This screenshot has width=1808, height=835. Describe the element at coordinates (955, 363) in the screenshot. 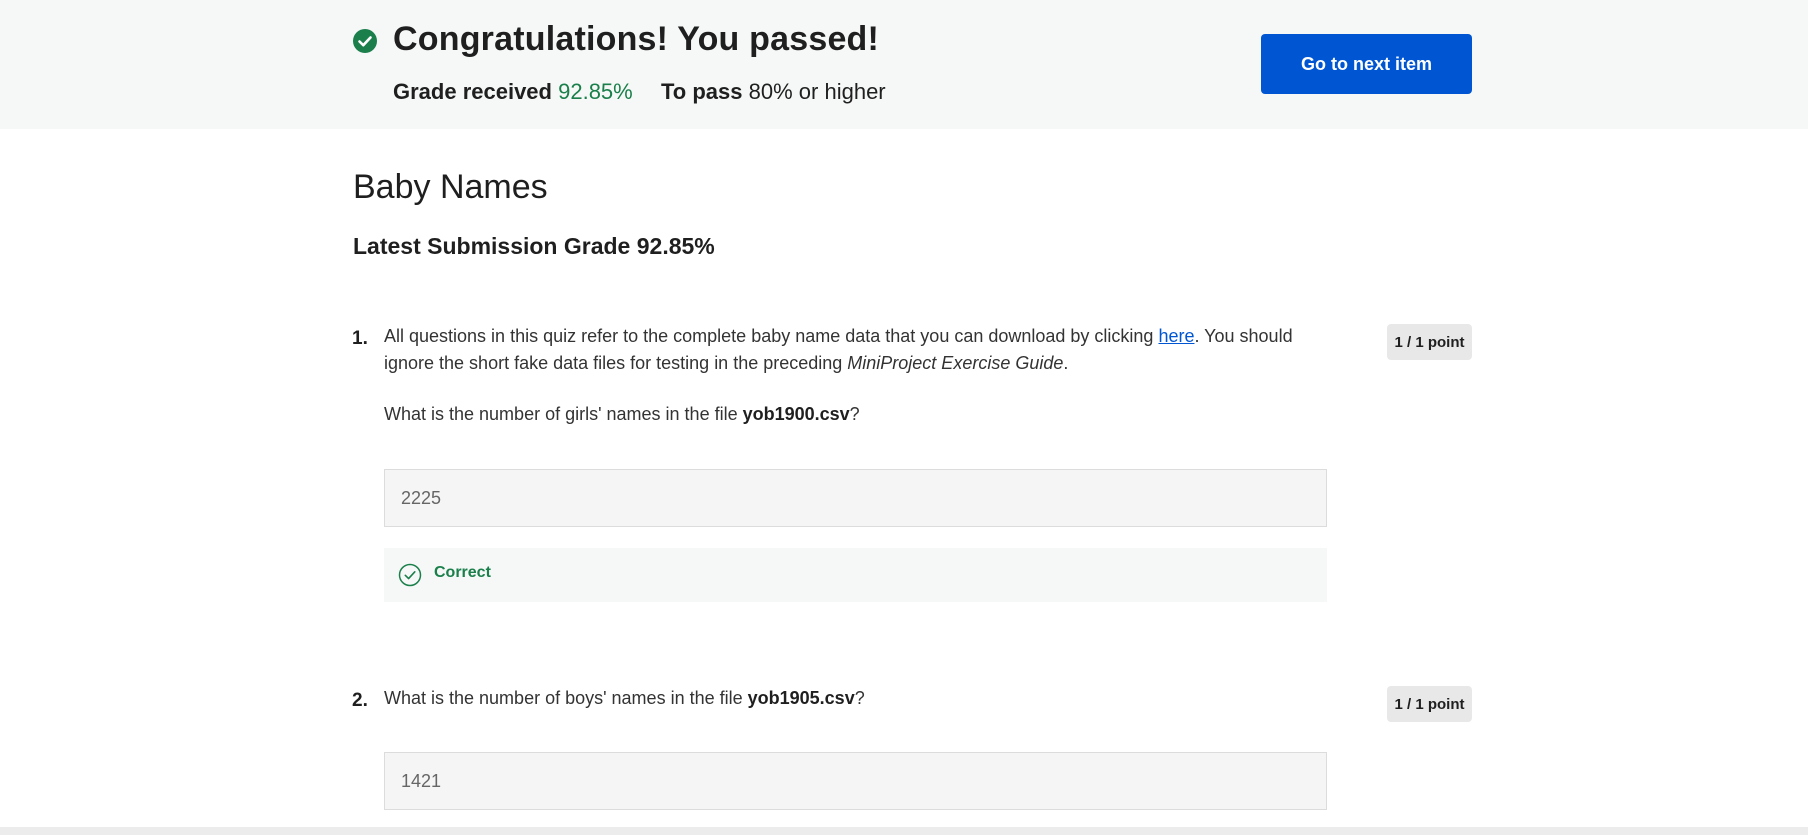

I see `exercise-guide-title: MiniProject Exercise Guide` at that location.